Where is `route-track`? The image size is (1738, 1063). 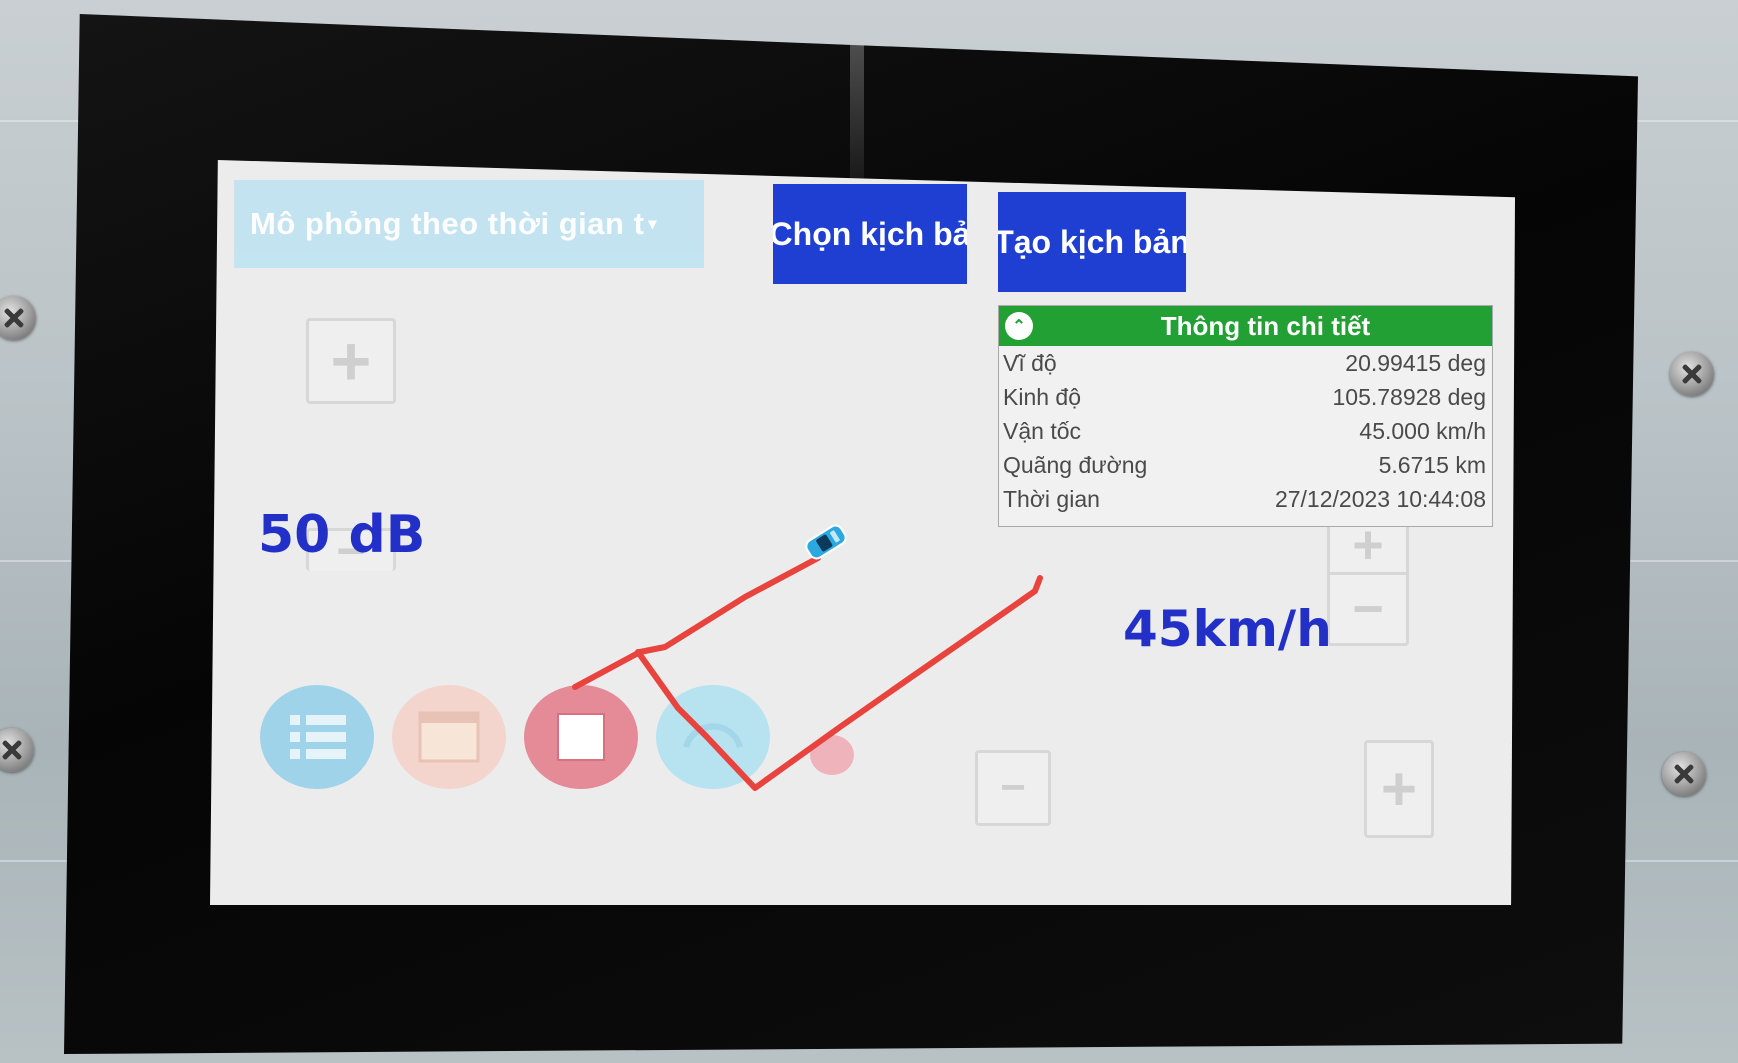
route-track is located at coordinates (696, 622).